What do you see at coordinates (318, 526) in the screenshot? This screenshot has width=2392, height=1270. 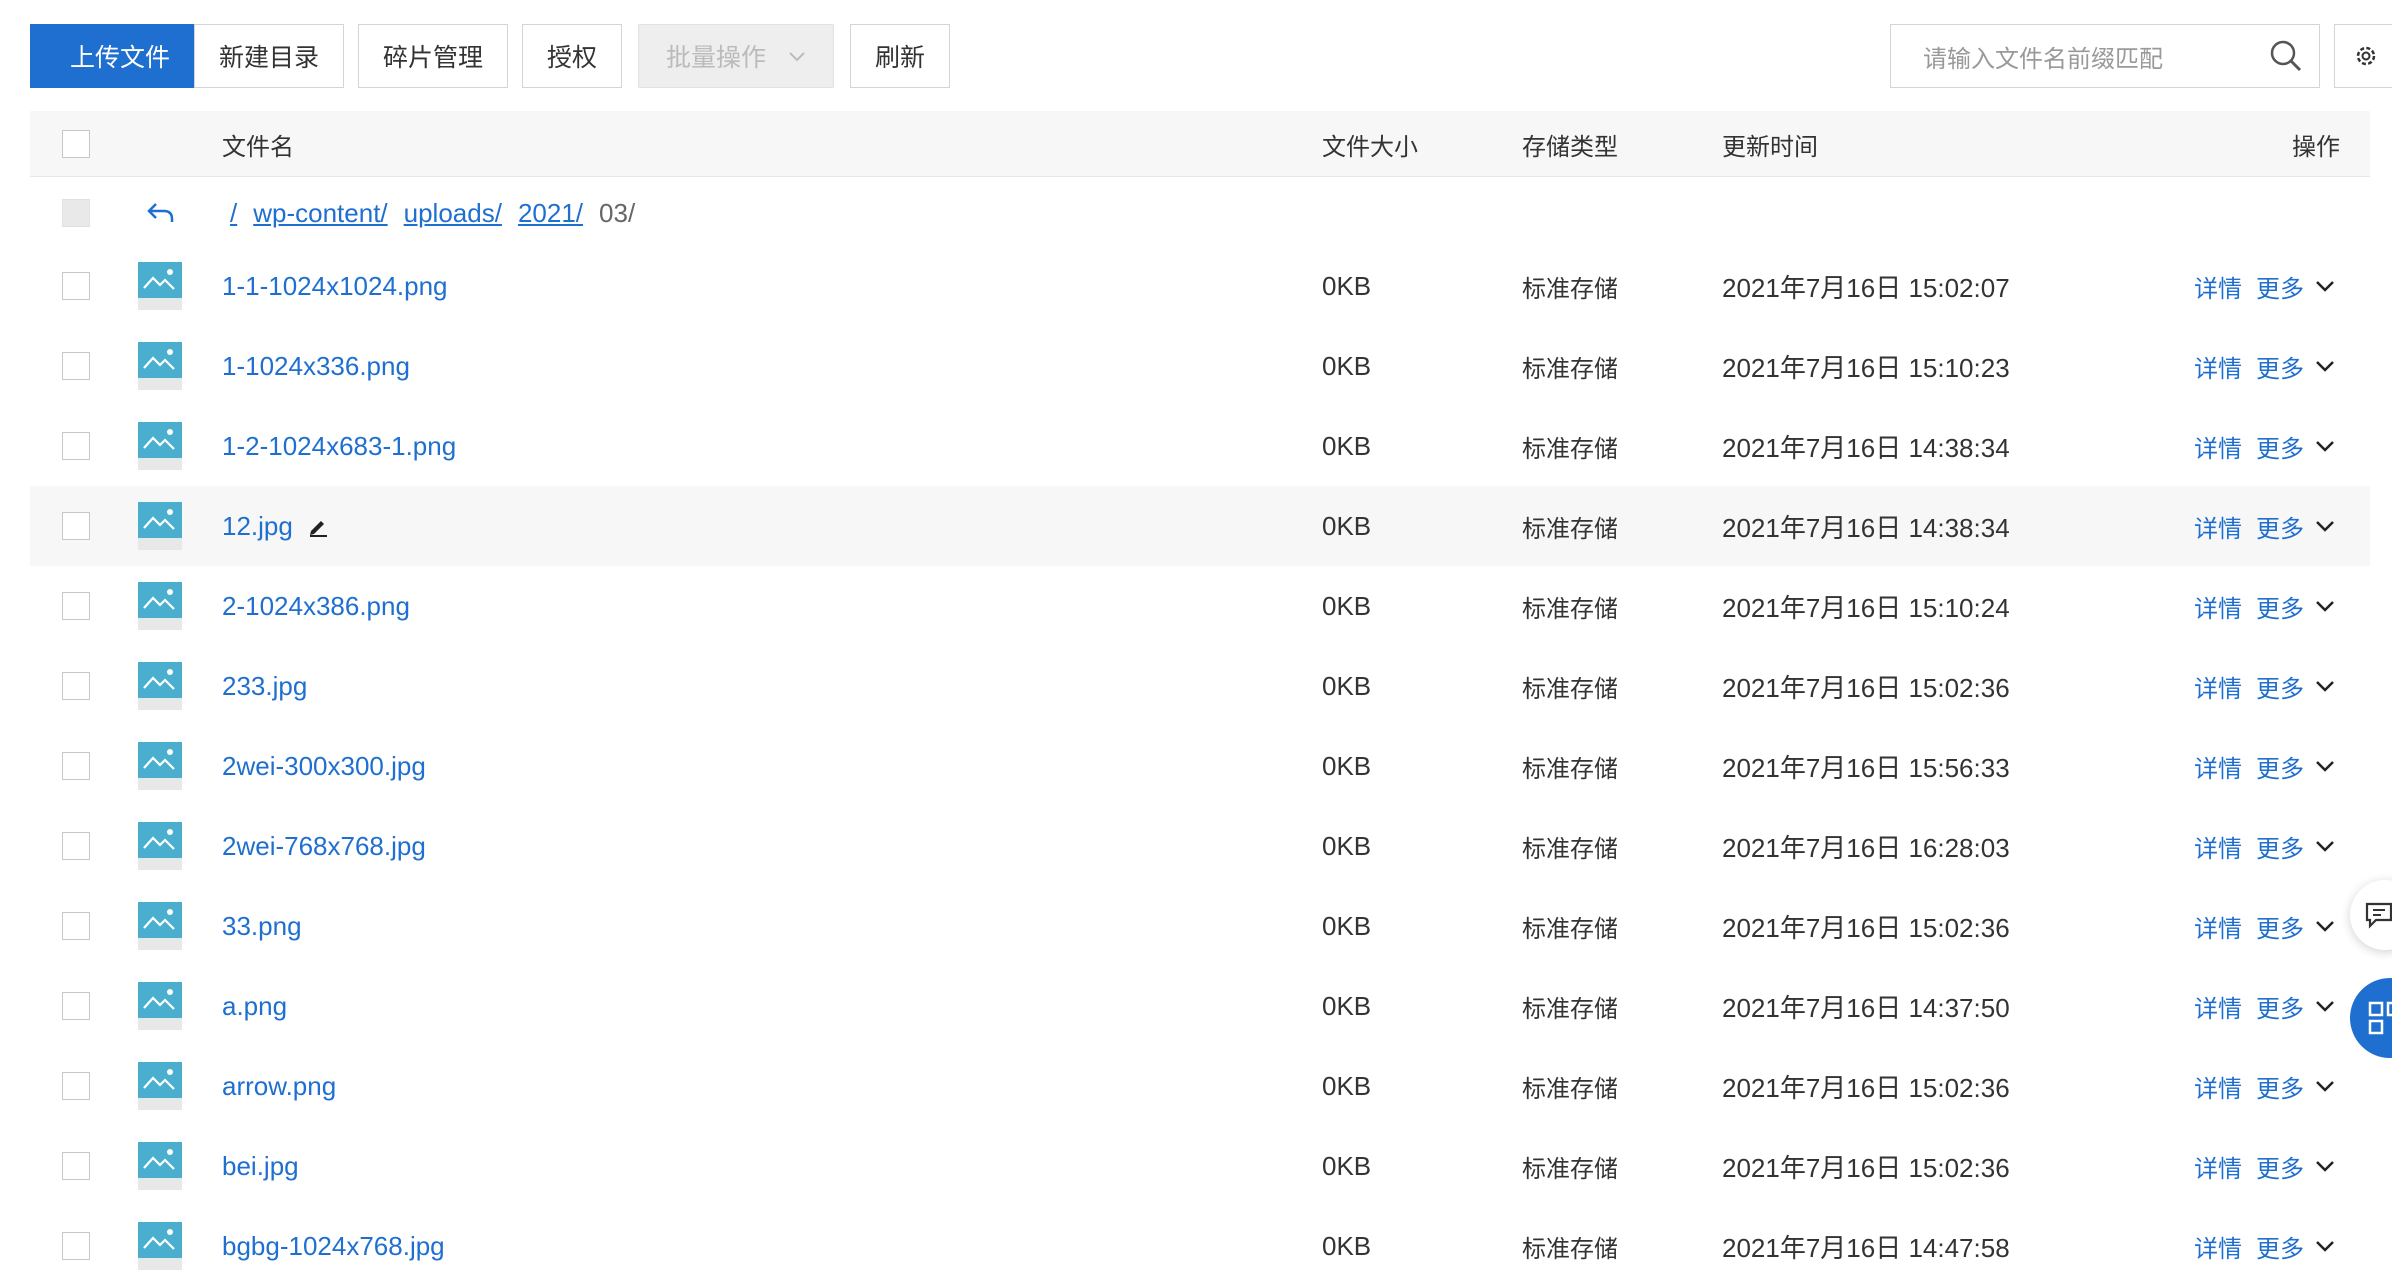 I see `edit-icon` at bounding box center [318, 526].